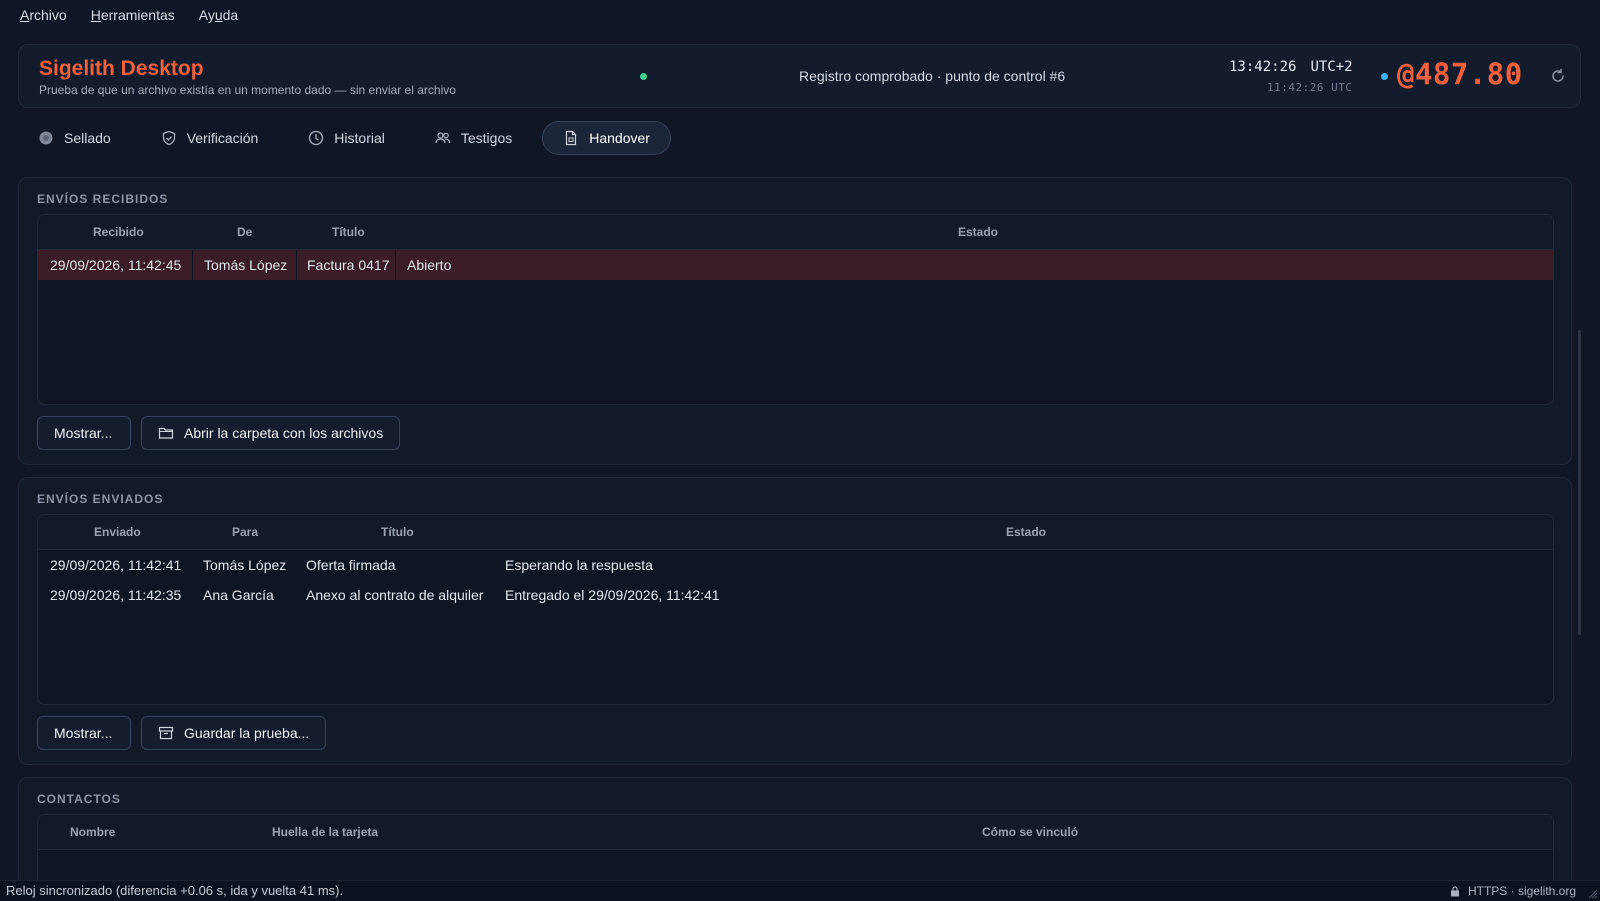  Describe the element at coordinates (218, 15) in the screenshot. I see `menu-ayuda: Ayuda` at that location.